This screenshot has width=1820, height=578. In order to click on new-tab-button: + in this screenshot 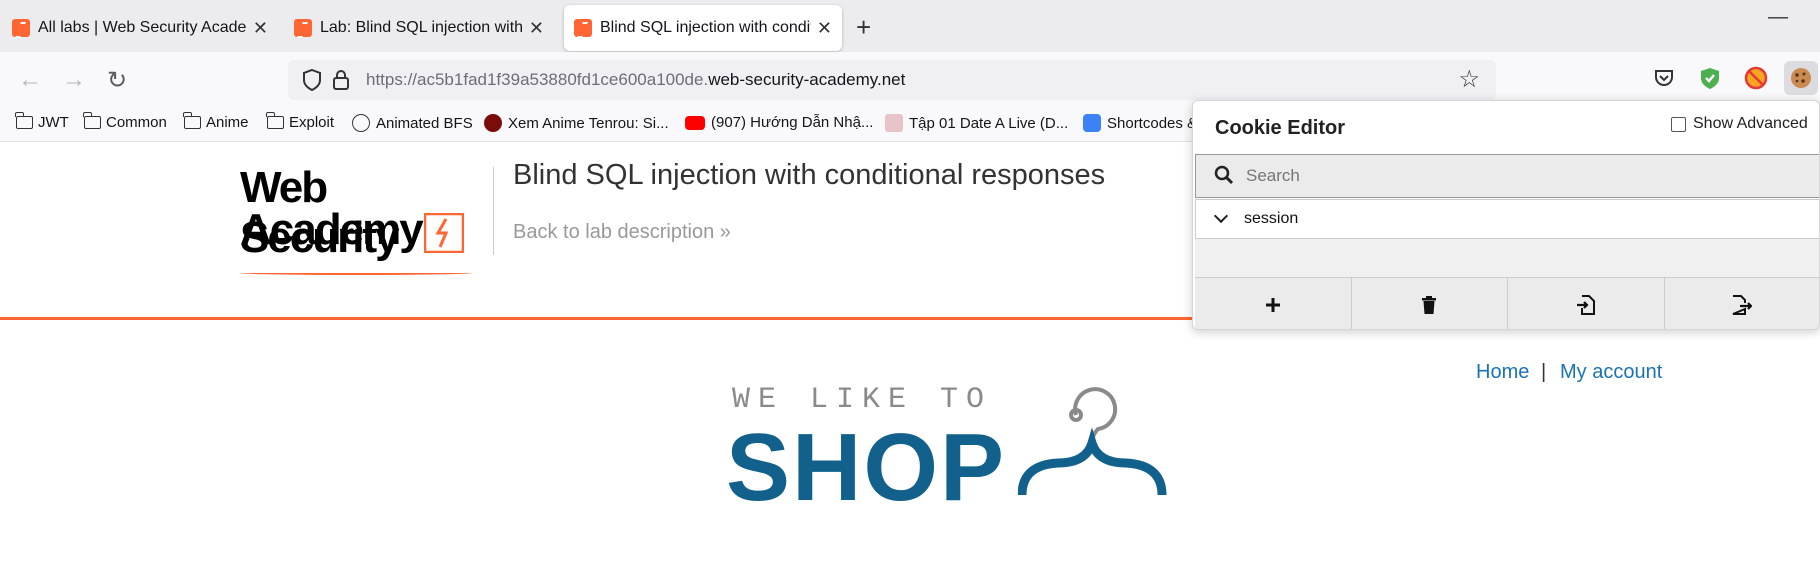, I will do `click(863, 27)`.